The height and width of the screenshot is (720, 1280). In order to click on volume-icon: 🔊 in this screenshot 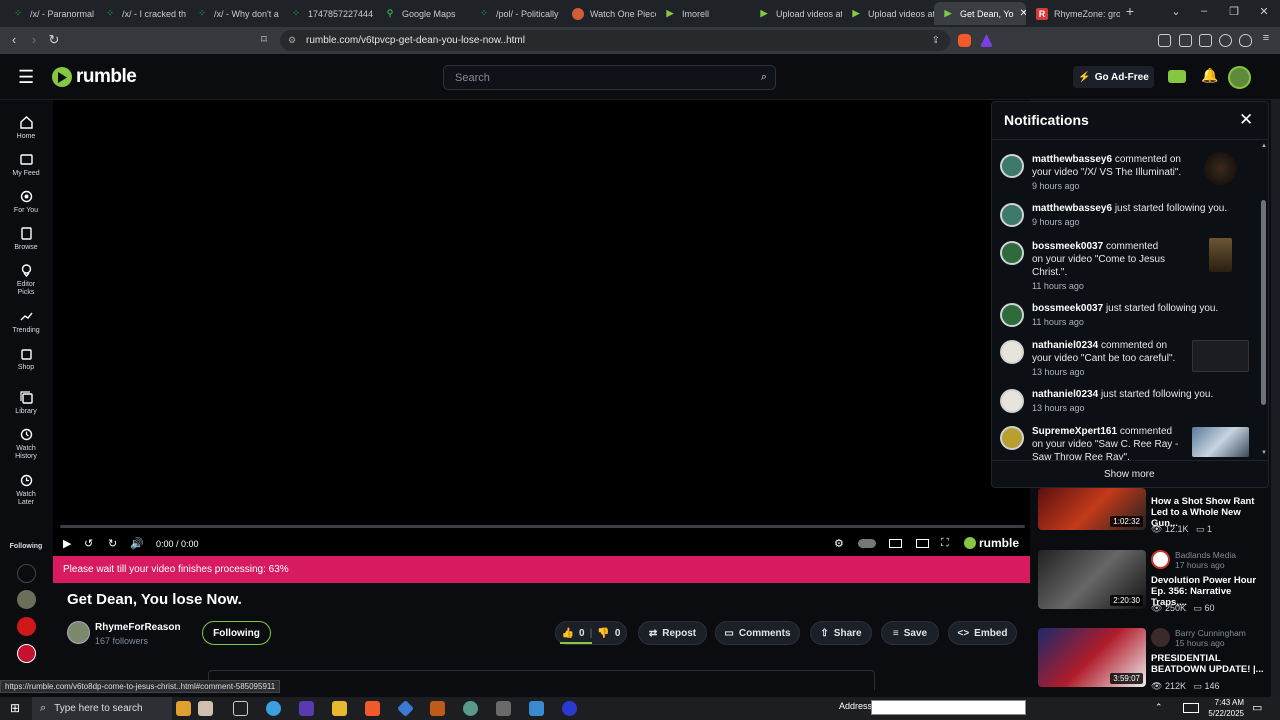, I will do `click(137, 543)`.